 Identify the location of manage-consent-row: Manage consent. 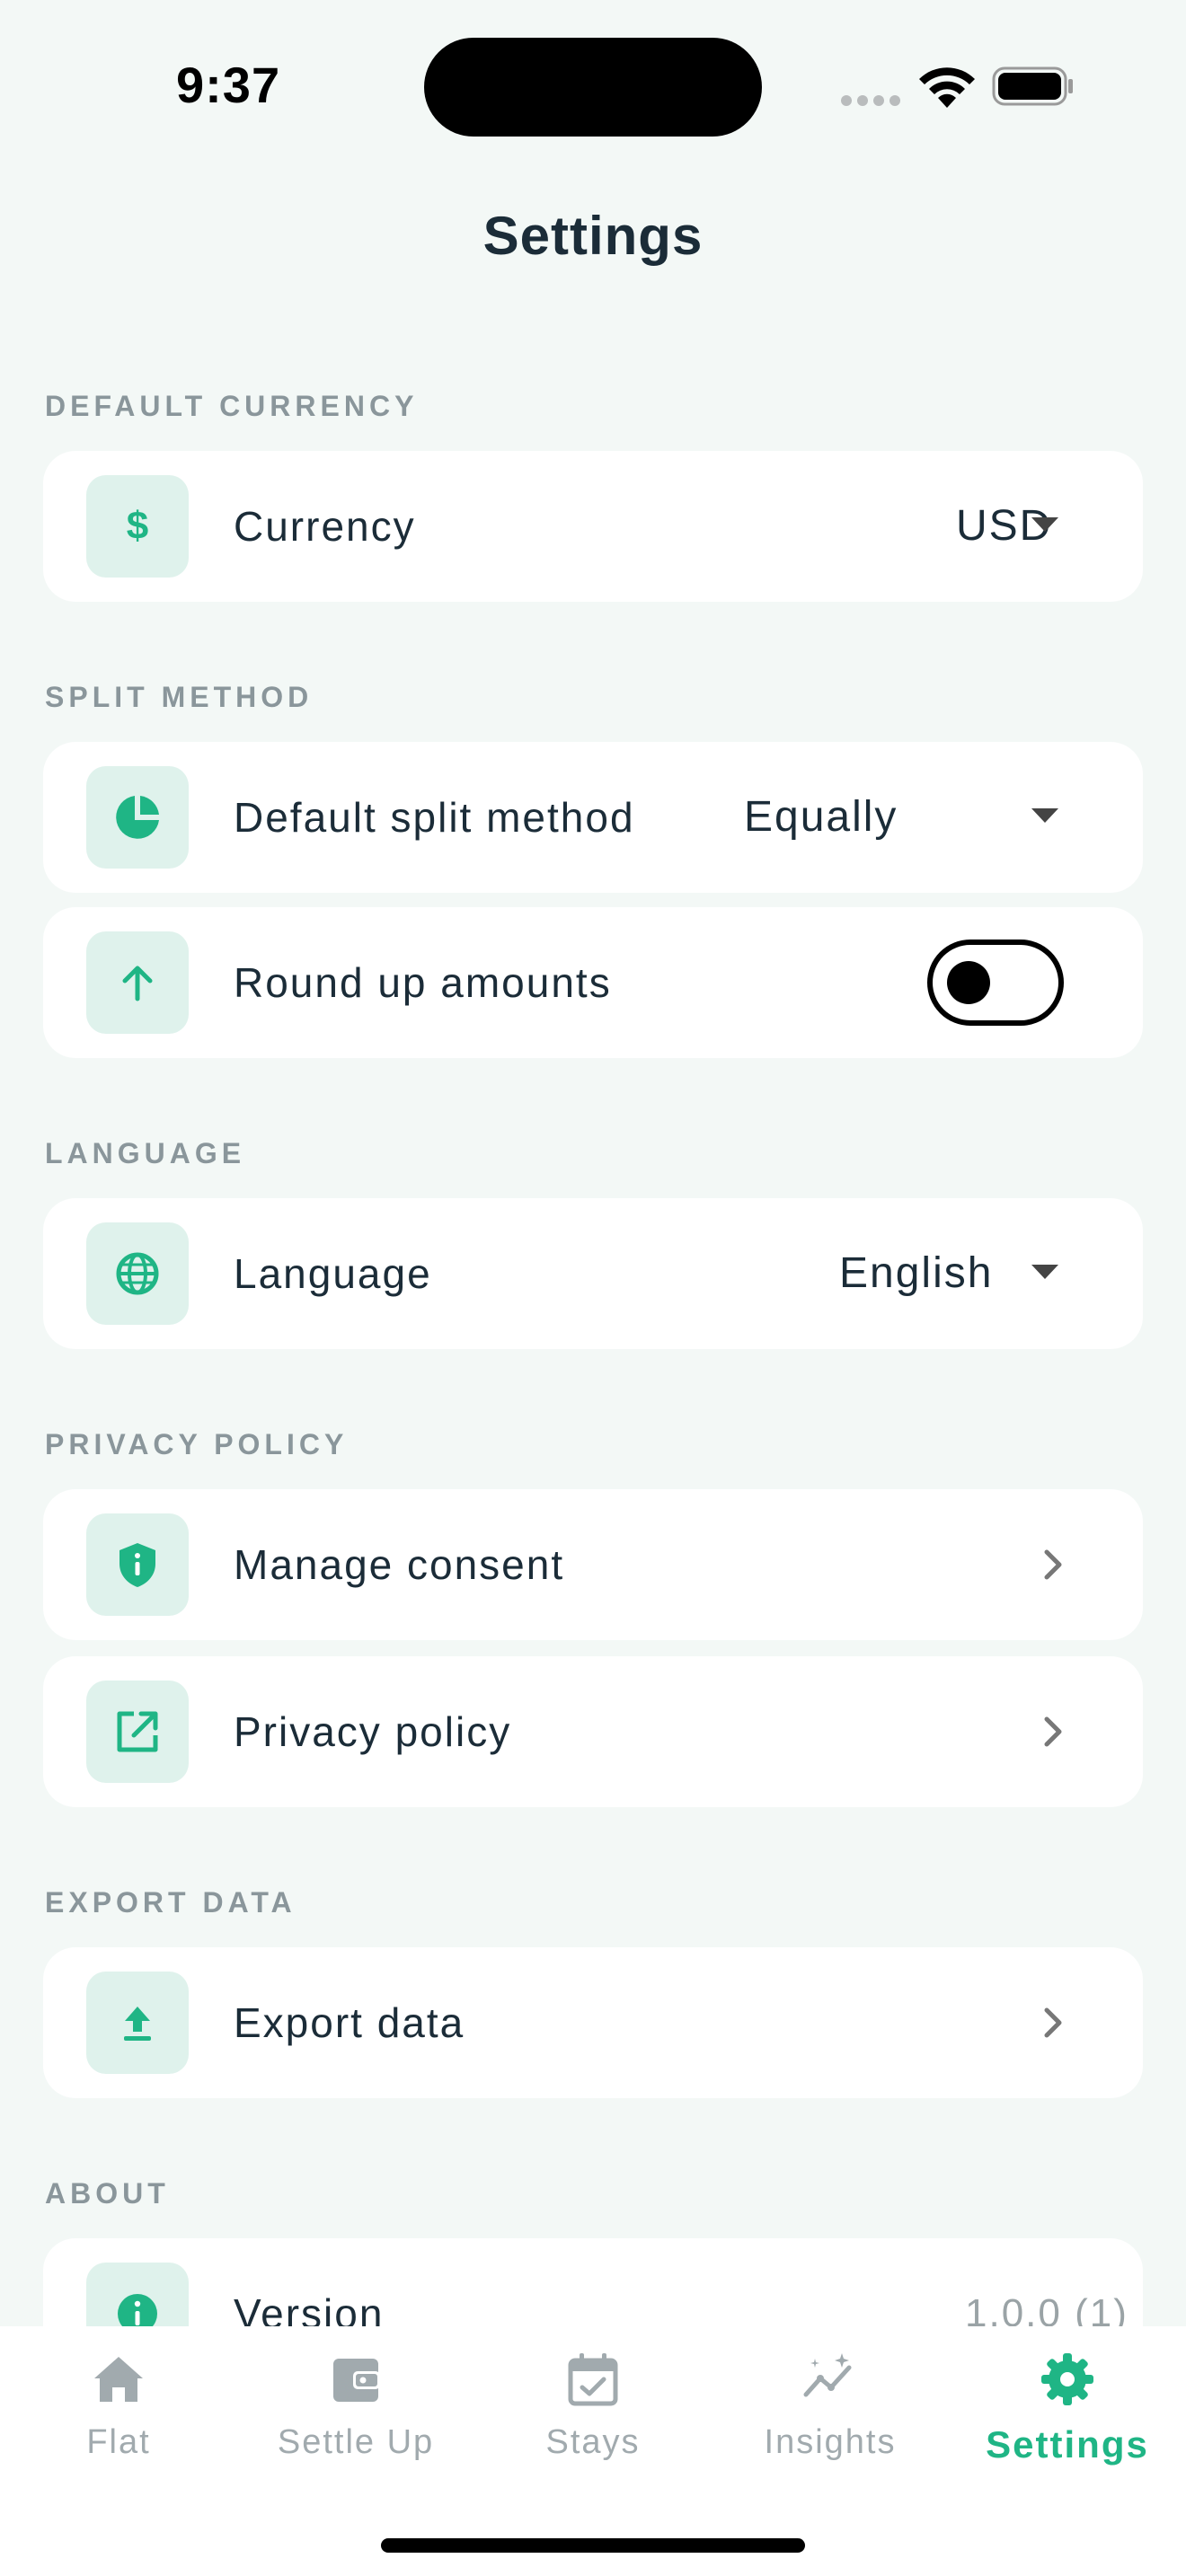
(593, 1564).